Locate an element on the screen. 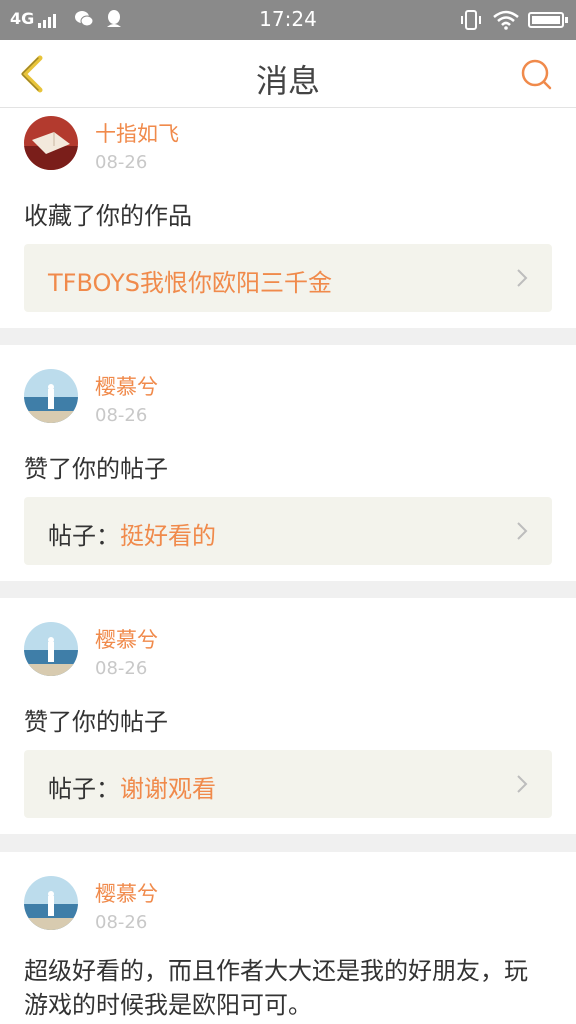 The image size is (576, 1024). post-title: 谢谢观看 is located at coordinates (168, 789).